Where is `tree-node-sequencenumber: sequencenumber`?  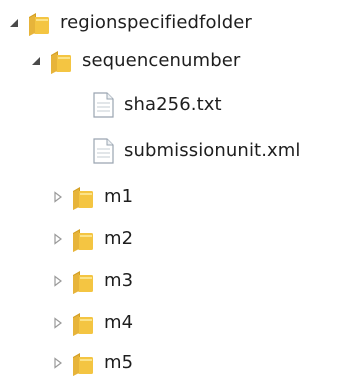 tree-node-sequencenumber: sequencenumber is located at coordinates (135, 61).